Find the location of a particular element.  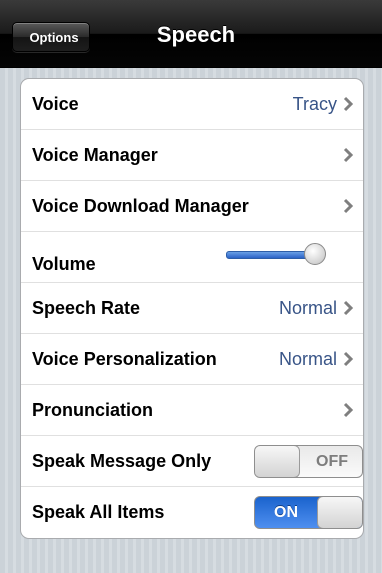

row-label: Voice Manager is located at coordinates (95, 154).